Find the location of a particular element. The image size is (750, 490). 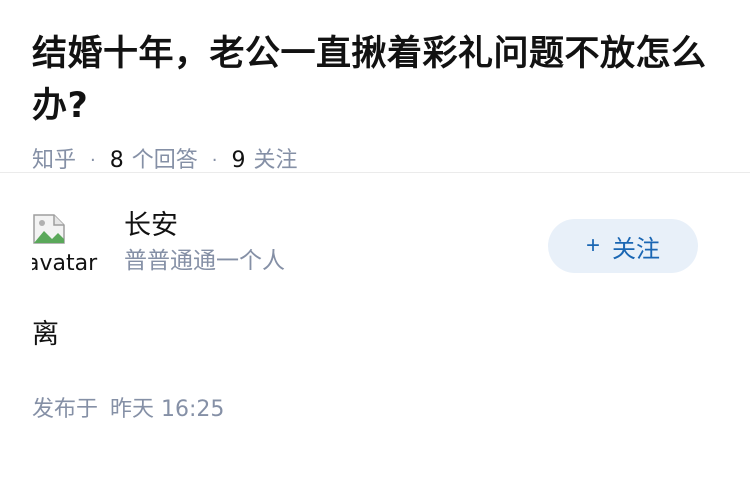

published-label: 发布于 is located at coordinates (65, 409).